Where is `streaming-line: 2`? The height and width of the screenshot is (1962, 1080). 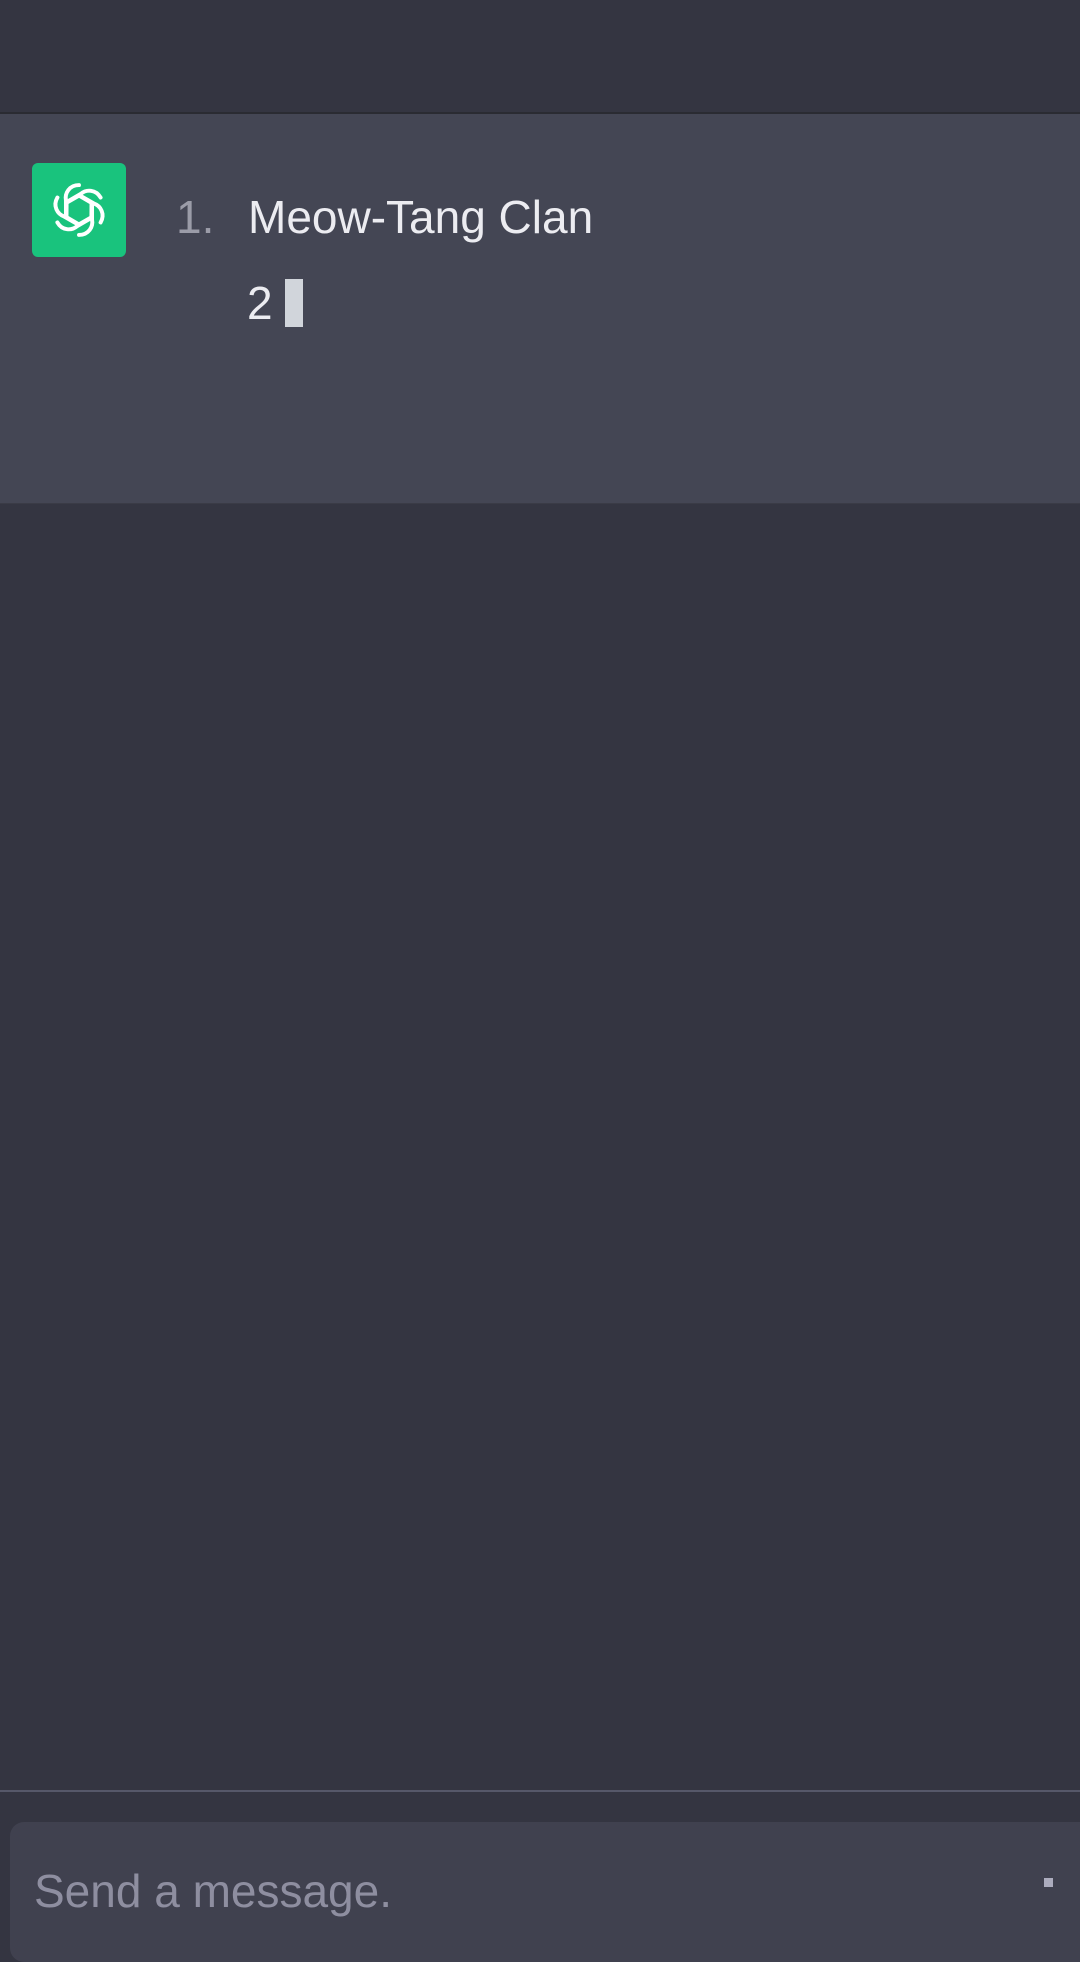 streaming-line: 2 is located at coordinates (275, 303).